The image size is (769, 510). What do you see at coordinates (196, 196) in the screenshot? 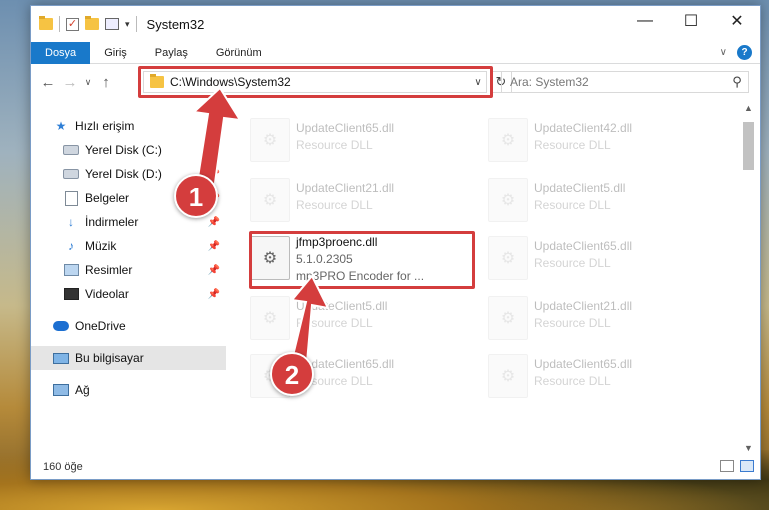
I see `callout-badge-1: 1` at bounding box center [196, 196].